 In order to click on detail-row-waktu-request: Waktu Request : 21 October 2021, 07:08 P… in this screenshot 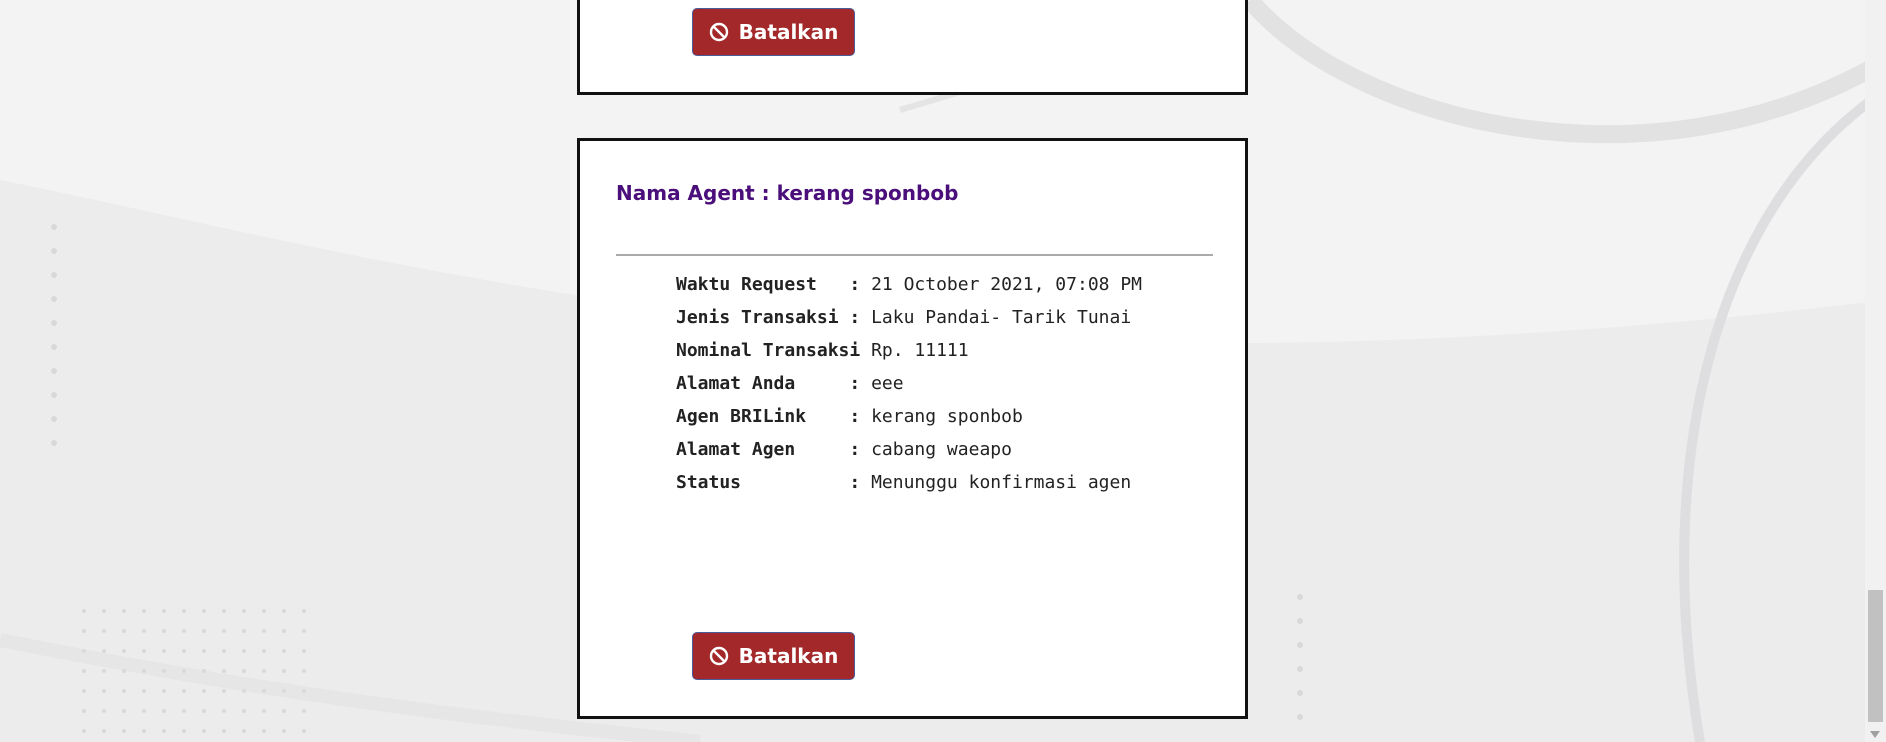, I will do `click(911, 284)`.